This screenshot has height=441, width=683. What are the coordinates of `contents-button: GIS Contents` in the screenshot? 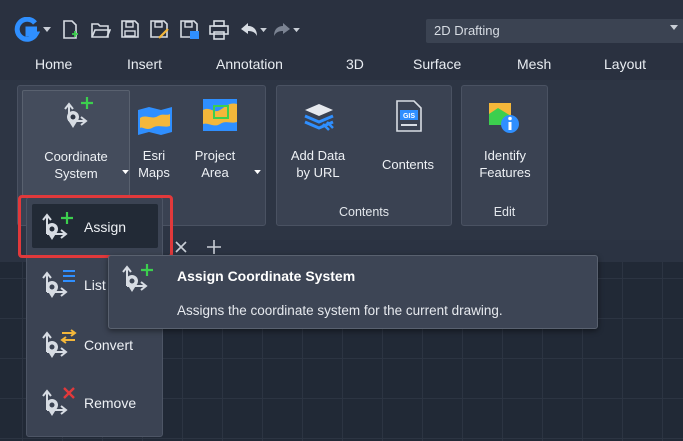 It's located at (408, 143).